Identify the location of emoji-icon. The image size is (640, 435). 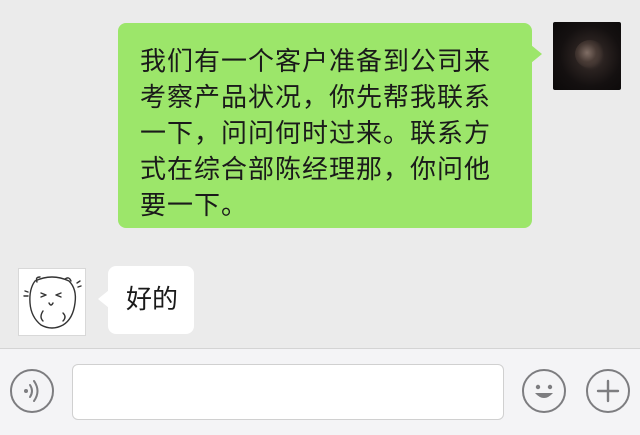
(544, 391).